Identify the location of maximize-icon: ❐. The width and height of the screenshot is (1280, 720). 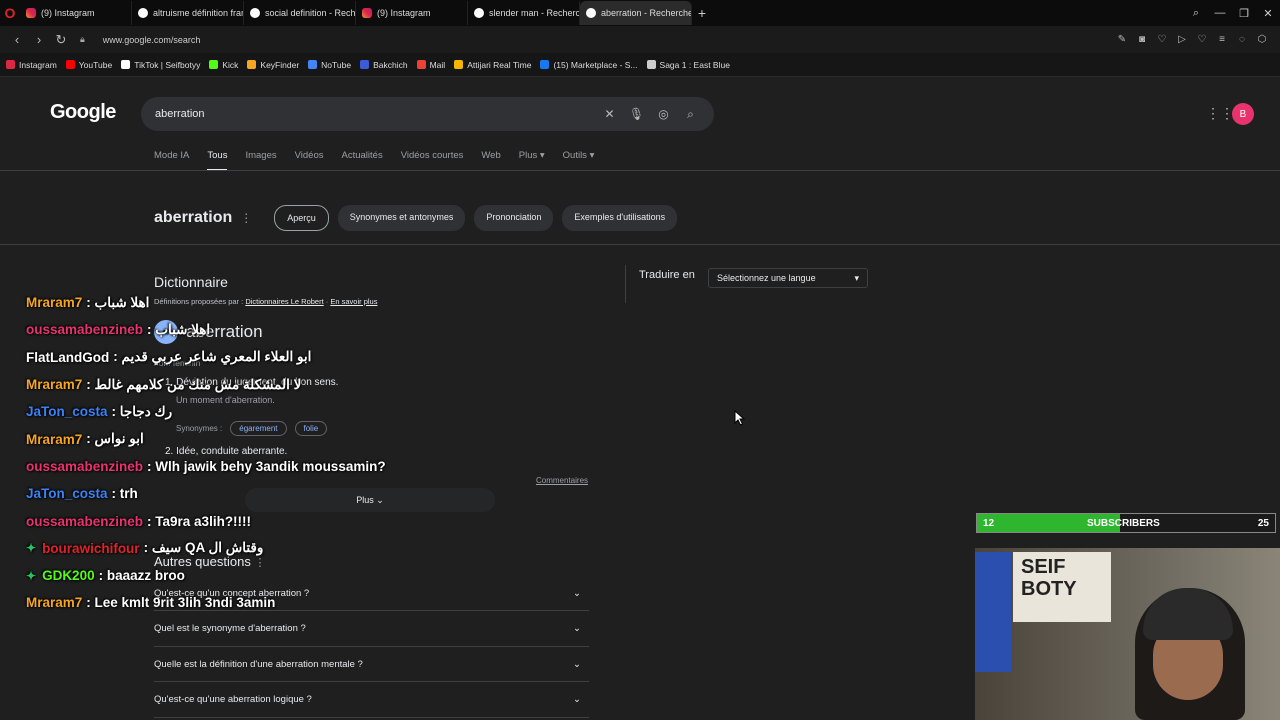
(1244, 13).